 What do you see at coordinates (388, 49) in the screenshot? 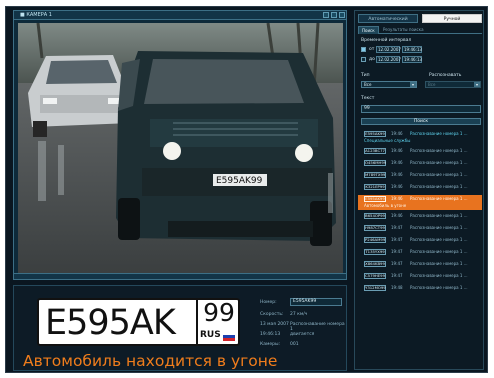
I see `from-date-field: 12.02.2007` at bounding box center [388, 49].